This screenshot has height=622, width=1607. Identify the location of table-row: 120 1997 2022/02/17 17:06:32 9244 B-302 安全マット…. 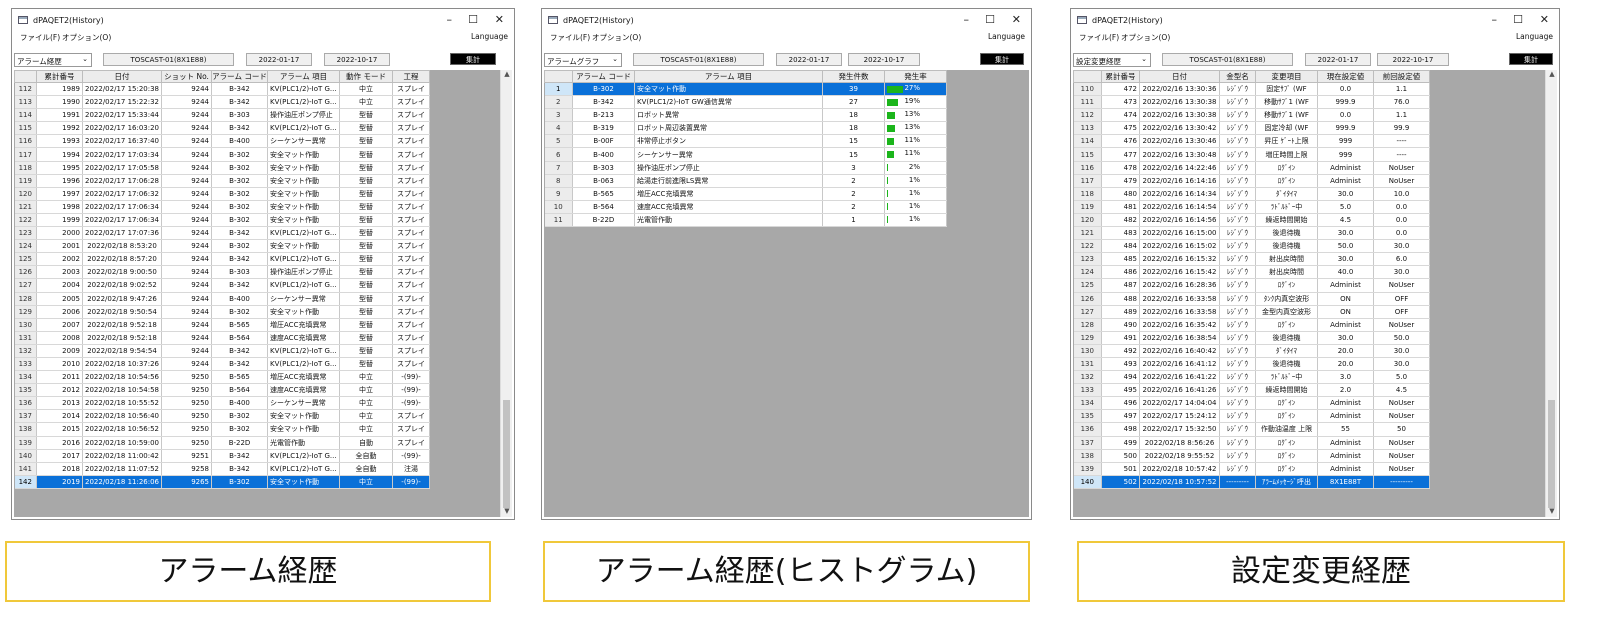
(222, 194).